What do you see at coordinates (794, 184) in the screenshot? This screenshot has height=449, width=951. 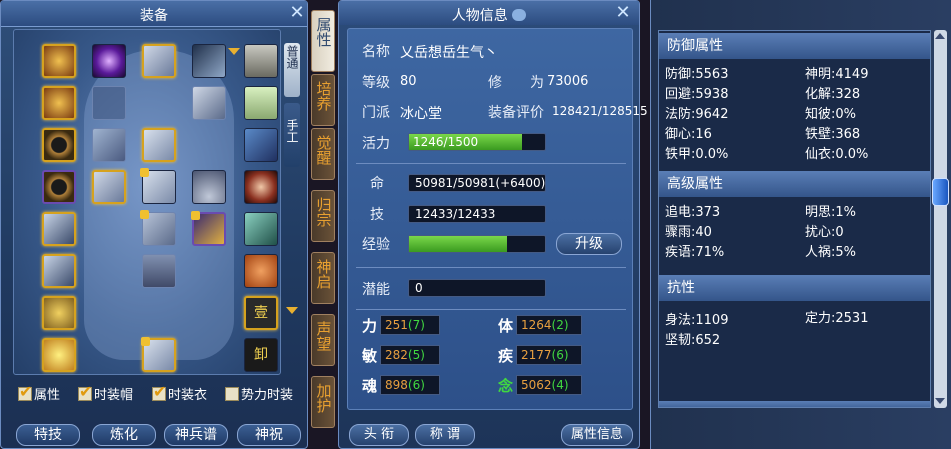 I see `section-header-advanced: 高级属性` at bounding box center [794, 184].